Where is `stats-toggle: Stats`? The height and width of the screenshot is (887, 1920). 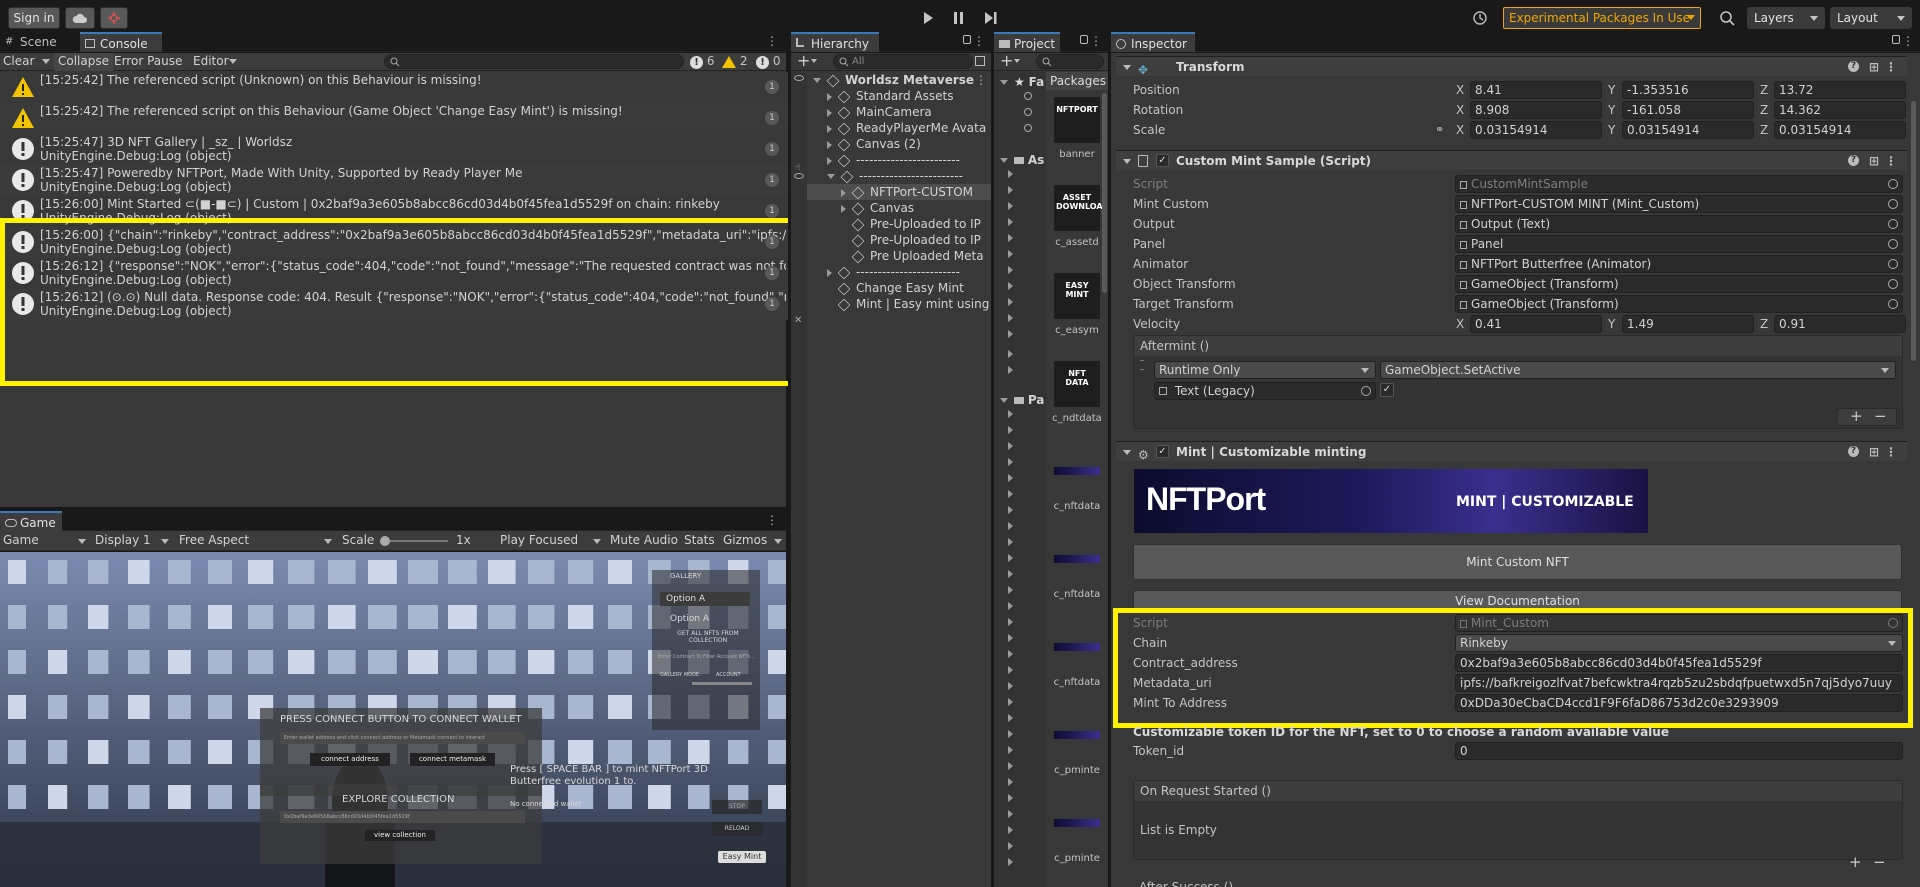
stats-toggle: Stats is located at coordinates (699, 540).